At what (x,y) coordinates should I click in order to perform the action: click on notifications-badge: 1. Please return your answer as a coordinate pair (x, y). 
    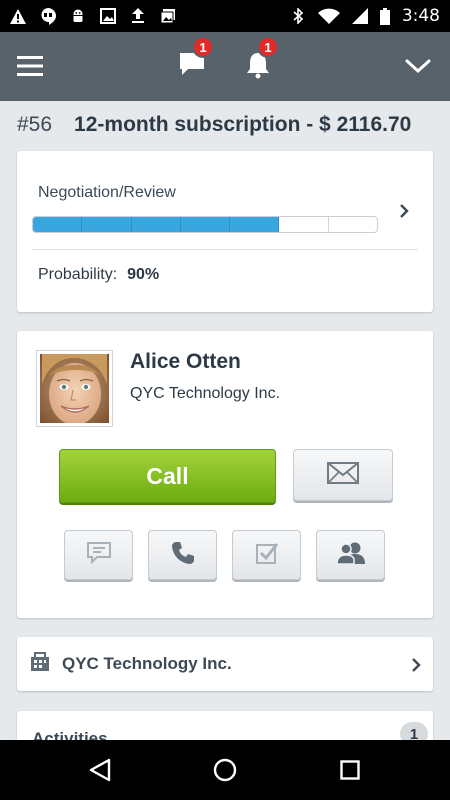
    Looking at the image, I should click on (268, 47).